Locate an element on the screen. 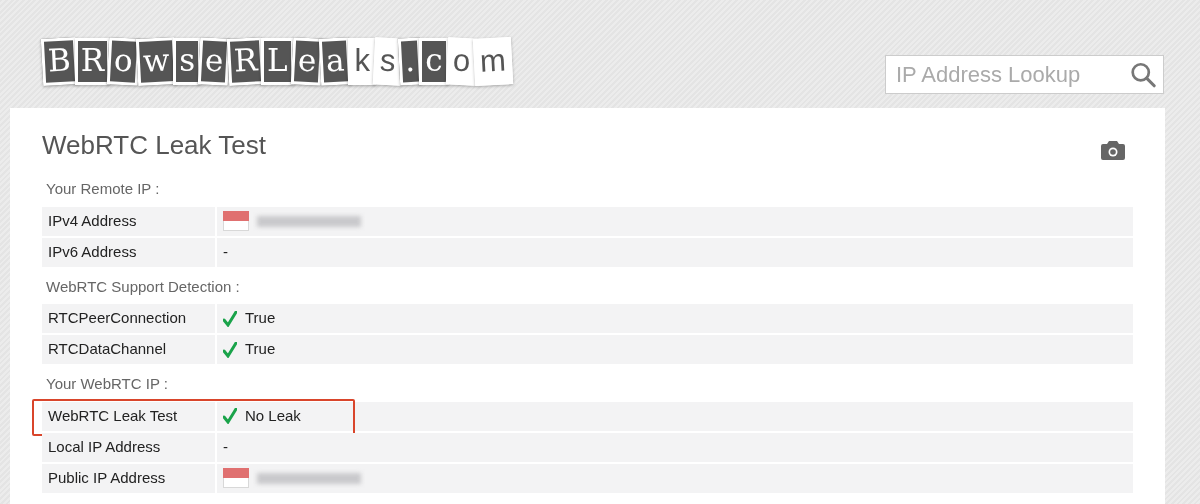  row-label: WebRTC Leak Test is located at coordinates (113, 415).